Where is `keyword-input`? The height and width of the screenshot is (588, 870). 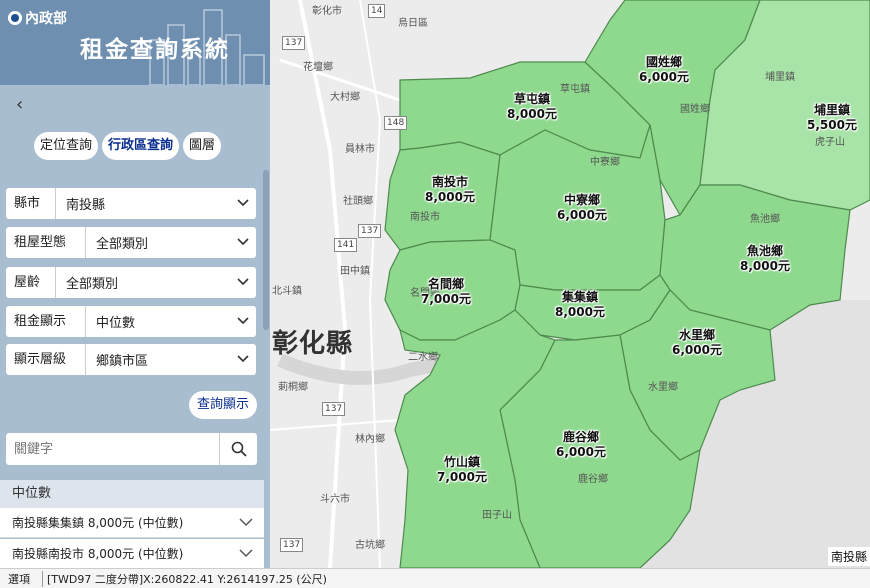 keyword-input is located at coordinates (112, 449).